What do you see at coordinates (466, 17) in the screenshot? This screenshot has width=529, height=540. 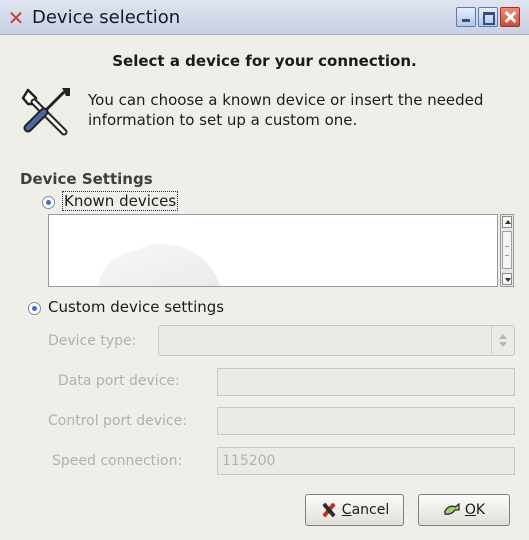 I see `minimize-button` at bounding box center [466, 17].